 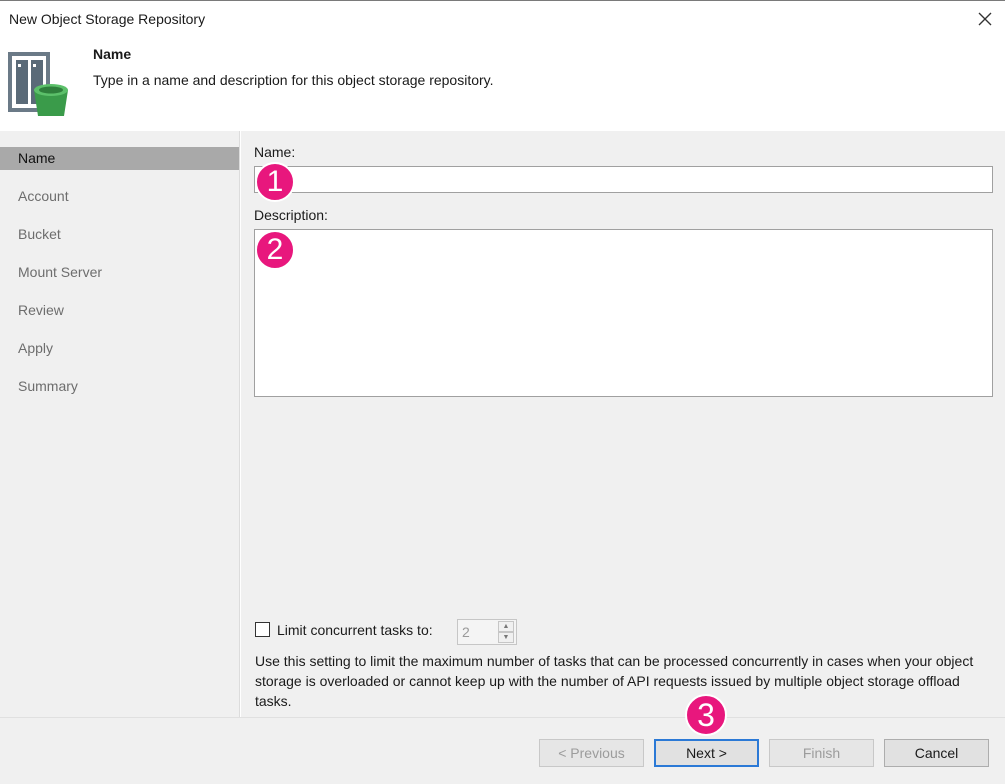 What do you see at coordinates (275, 250) in the screenshot?
I see `annotation-badge-2: 2` at bounding box center [275, 250].